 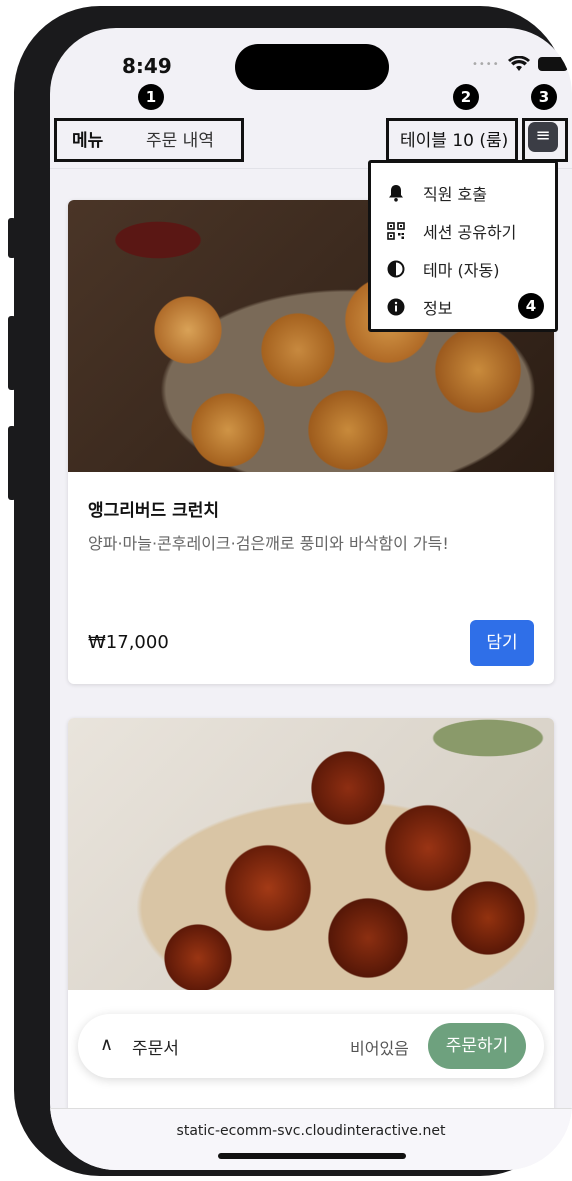 I want to click on menu-item-label: 정보, so click(x=438, y=308).